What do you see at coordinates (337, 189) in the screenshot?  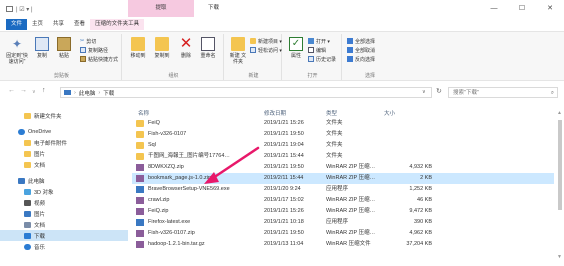 I see `file-type: 应用程序` at bounding box center [337, 189].